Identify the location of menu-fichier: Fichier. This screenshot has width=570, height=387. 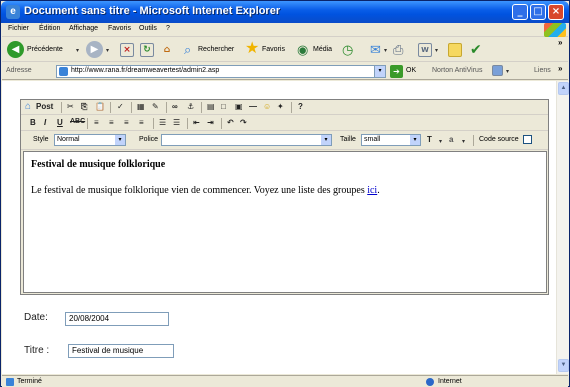
(18, 28).